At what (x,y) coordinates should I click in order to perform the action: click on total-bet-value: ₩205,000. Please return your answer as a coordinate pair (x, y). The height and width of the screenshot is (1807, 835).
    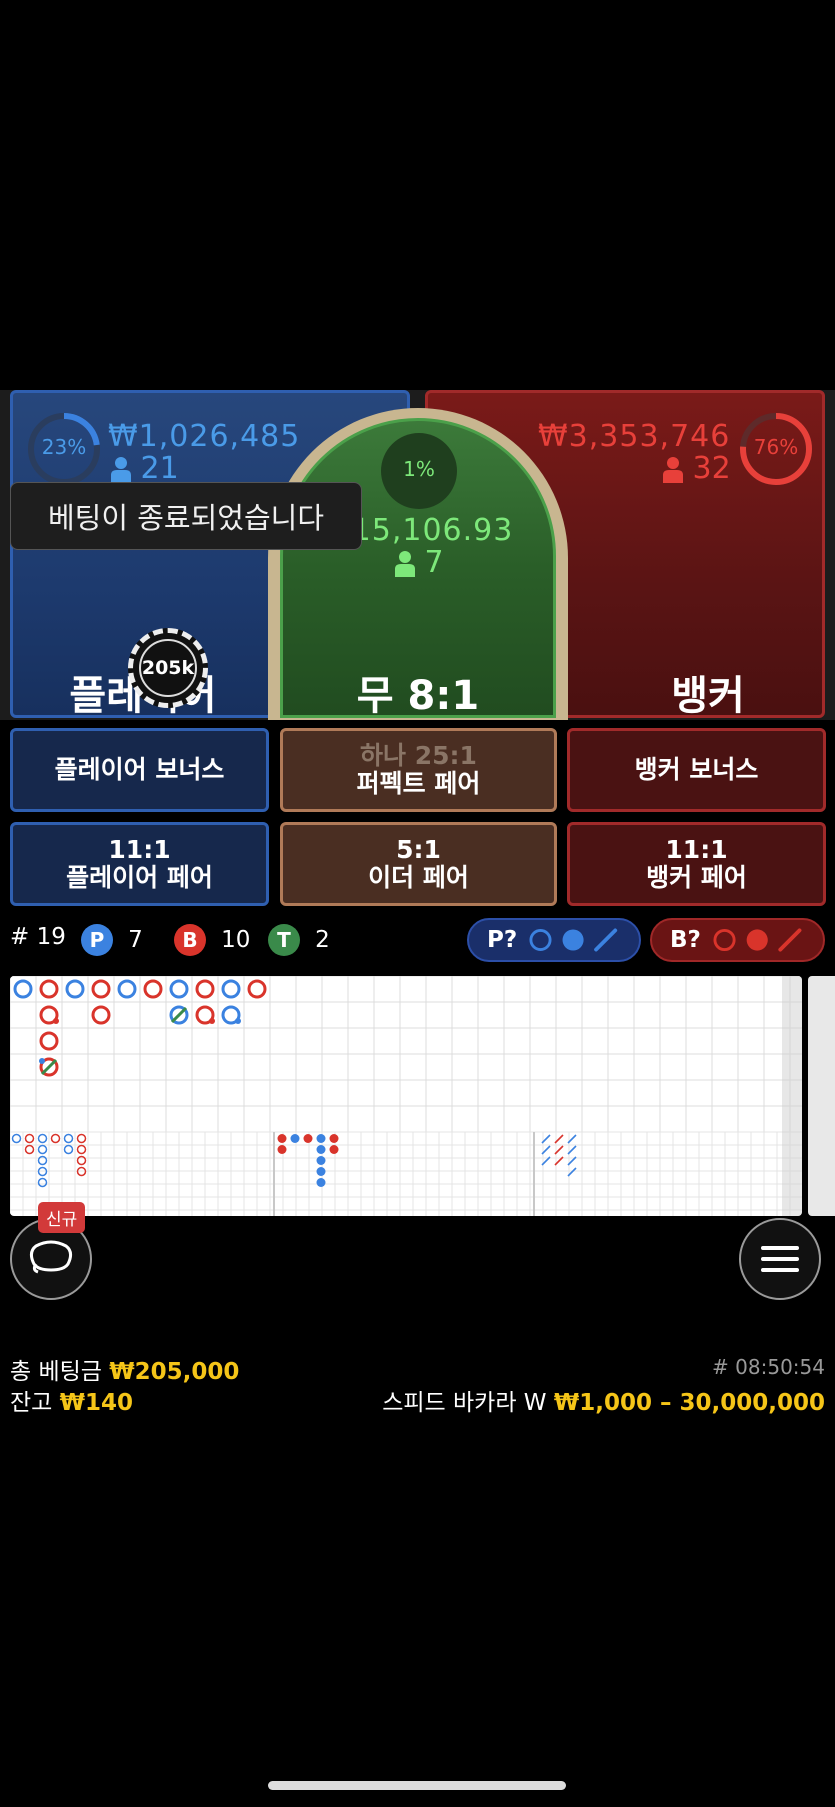
    Looking at the image, I should click on (174, 1372).